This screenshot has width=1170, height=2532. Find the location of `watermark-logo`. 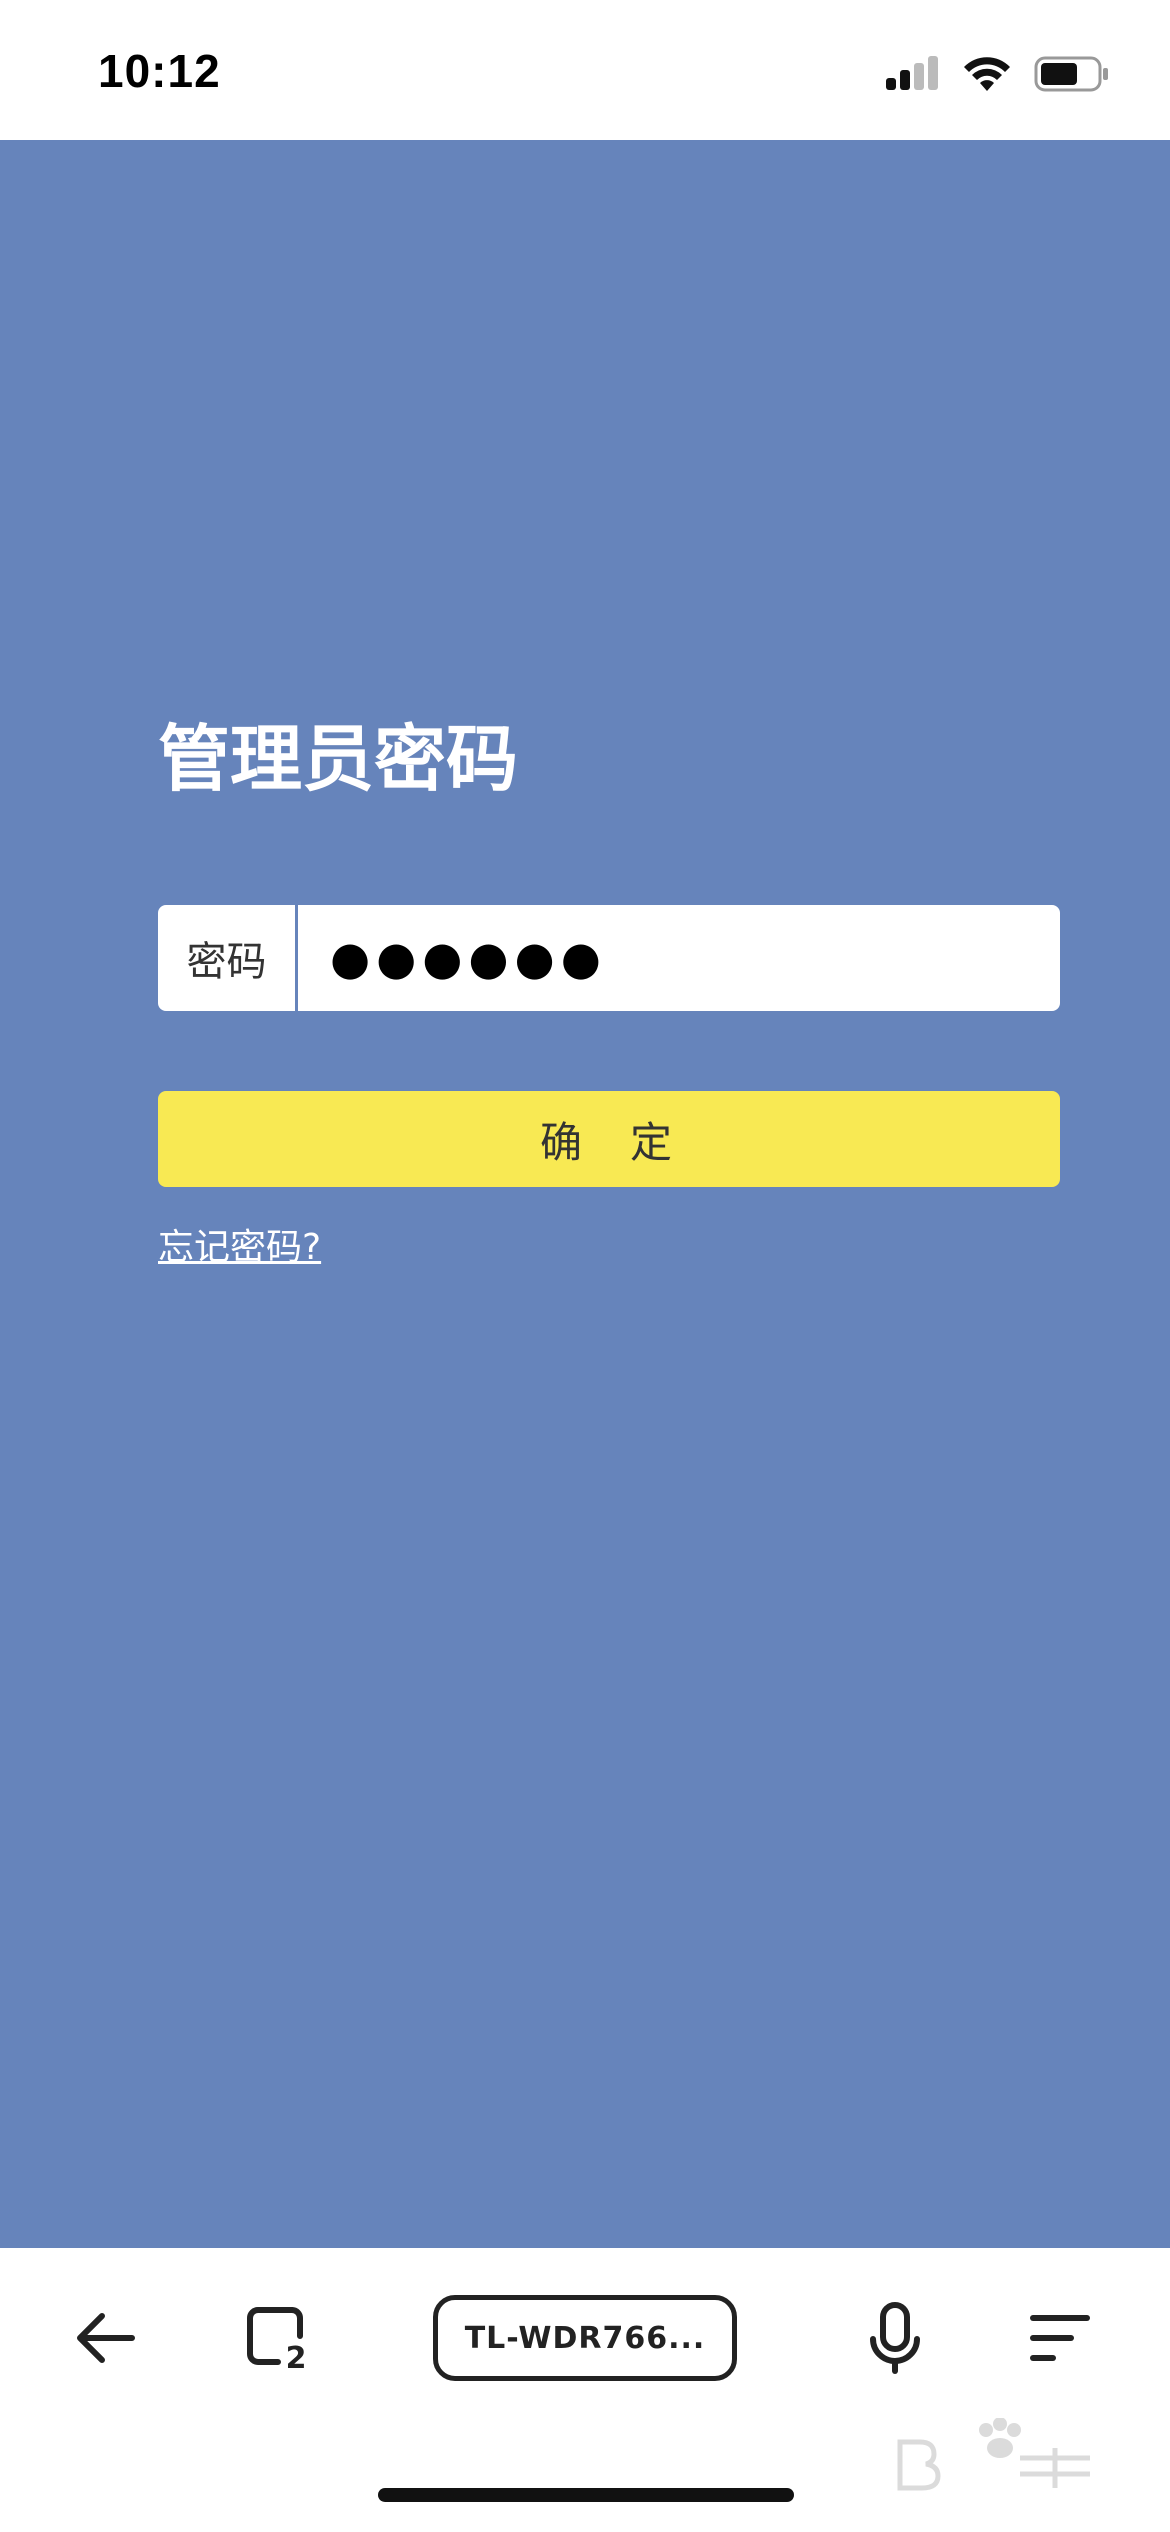

watermark-logo is located at coordinates (993, 2454).